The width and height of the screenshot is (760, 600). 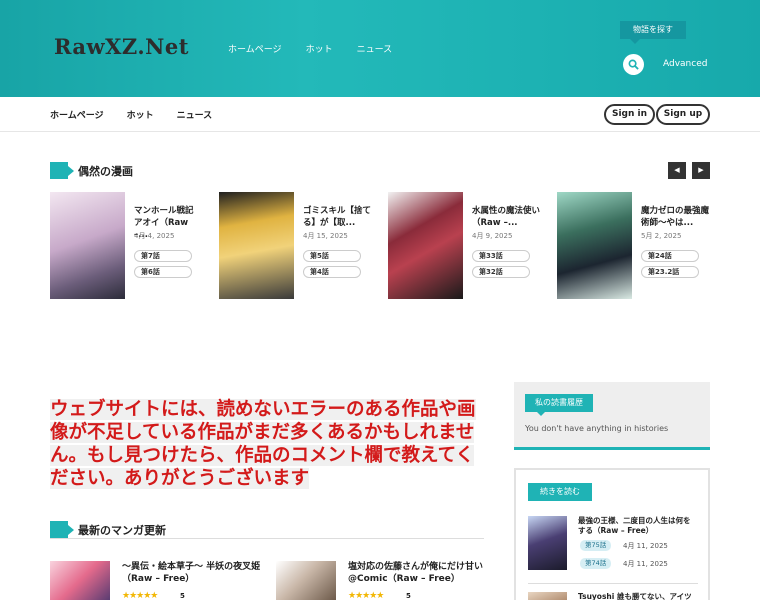 I want to click on latest-updates-heading: 最新のマンガ更新, so click(x=108, y=529).